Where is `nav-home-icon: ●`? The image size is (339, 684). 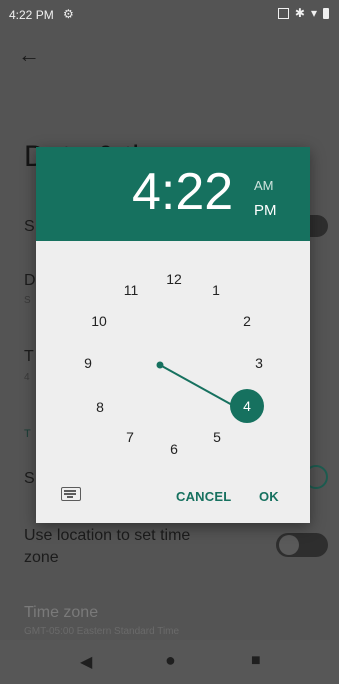 nav-home-icon: ● is located at coordinates (170, 660).